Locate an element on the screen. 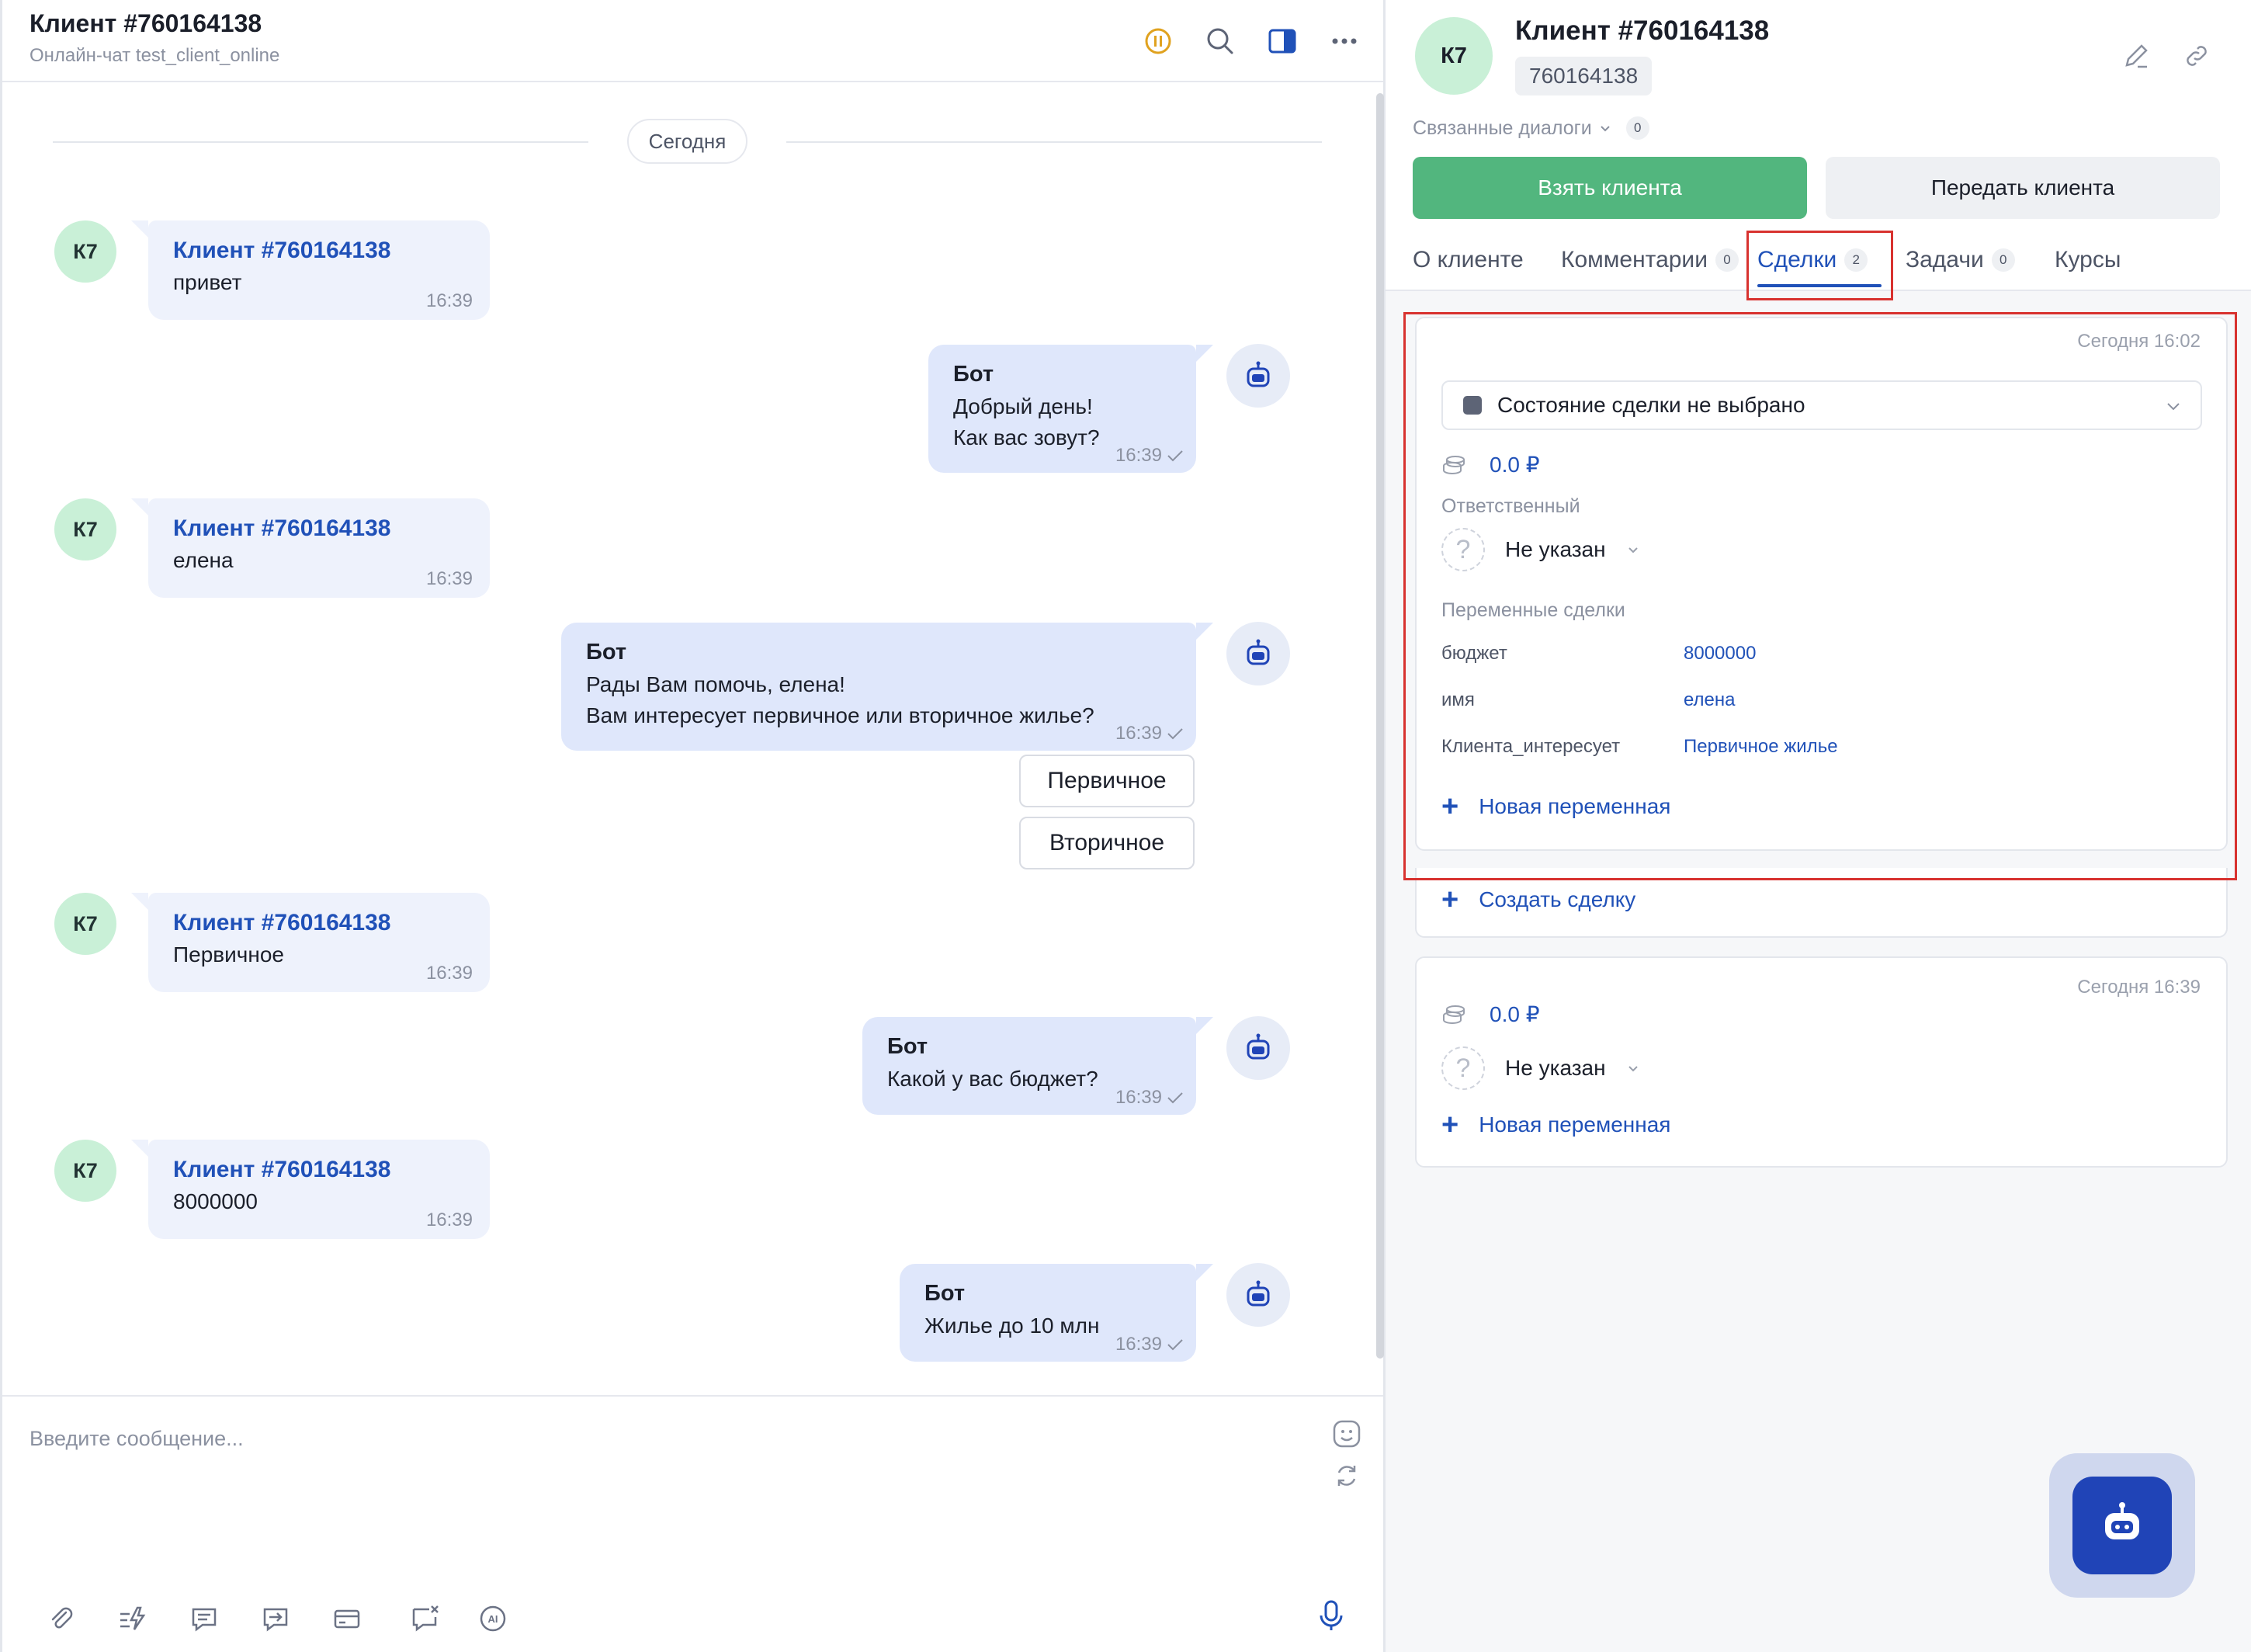 This screenshot has height=1652, width=2251. responsible-value: Не указан is located at coordinates (1555, 1068).